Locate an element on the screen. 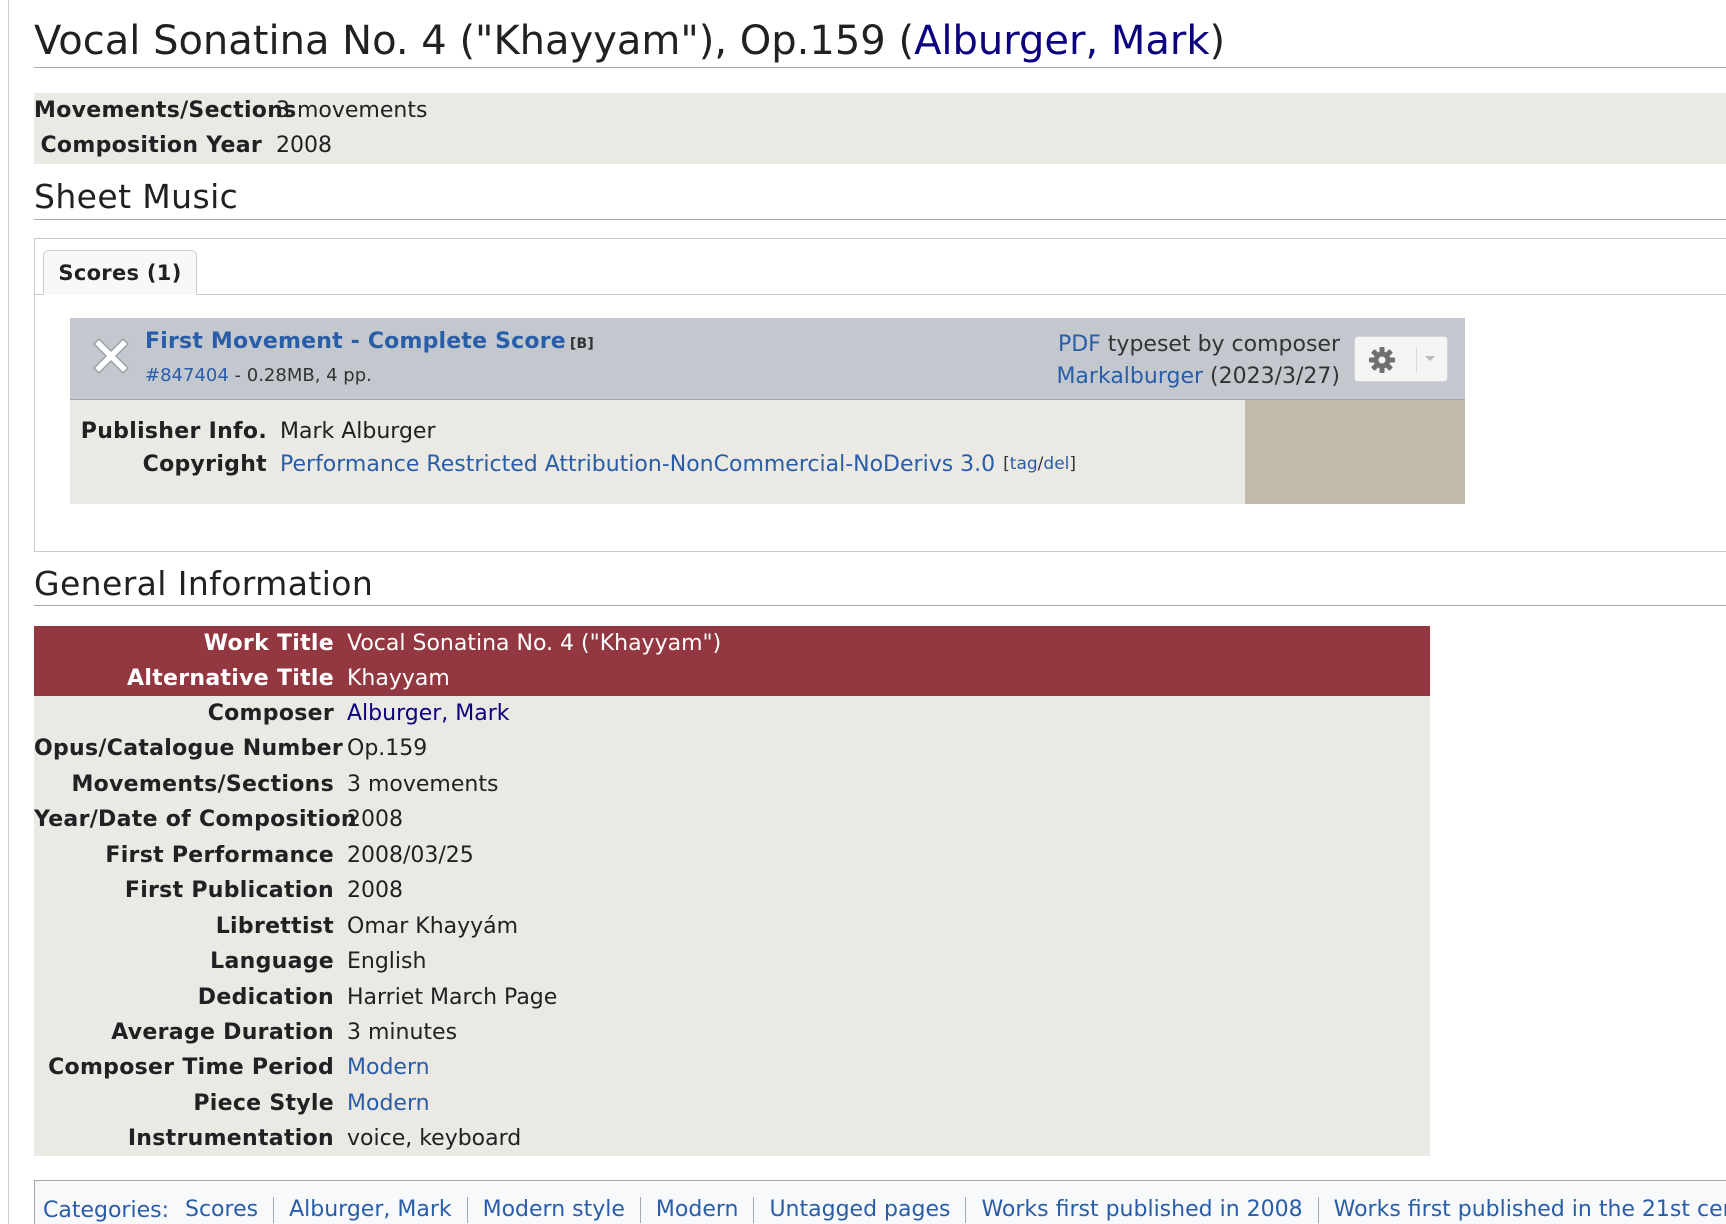  info-label: Instrumentation is located at coordinates (230, 1138).